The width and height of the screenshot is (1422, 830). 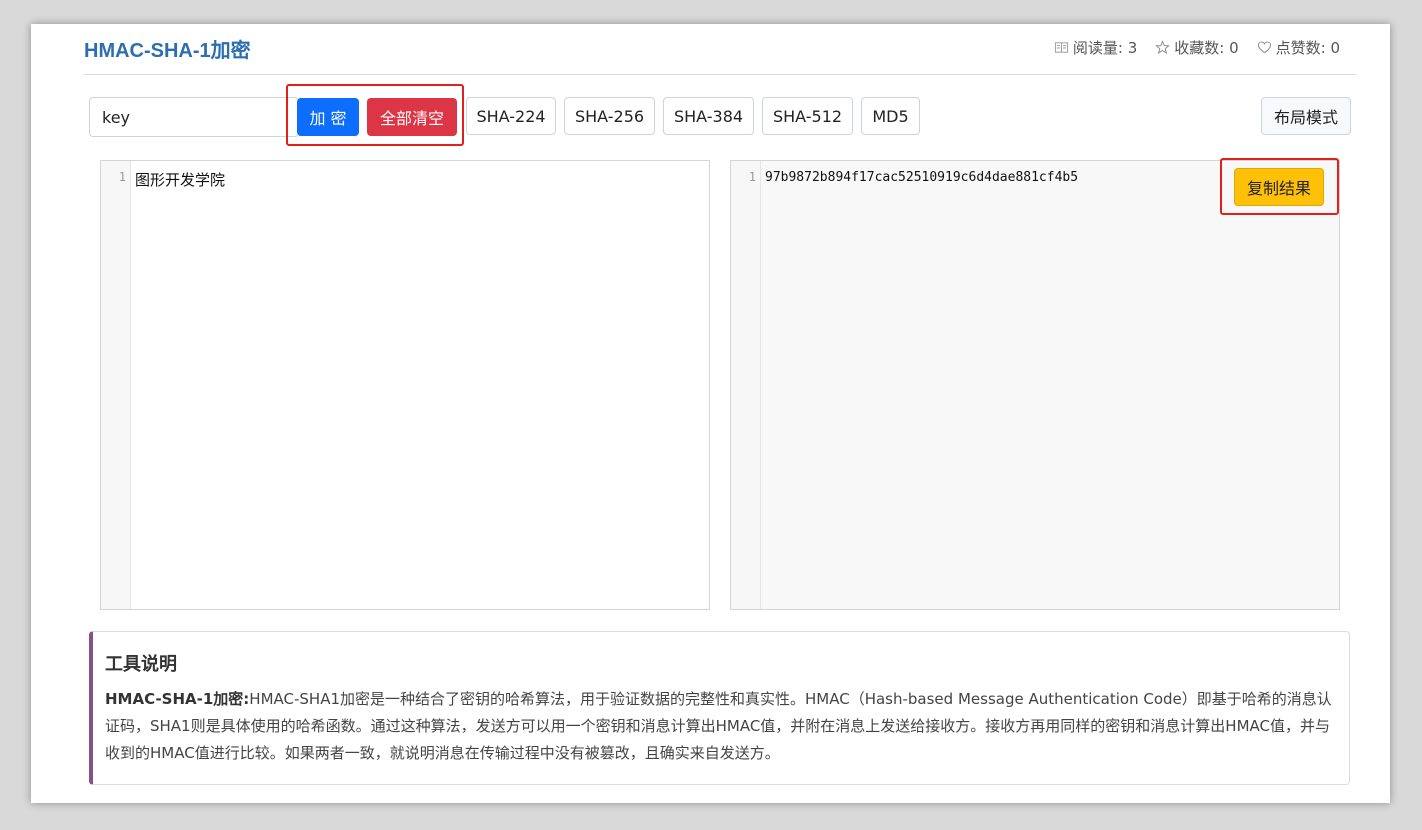 What do you see at coordinates (328, 117) in the screenshot?
I see `encrypt-button: 加 密` at bounding box center [328, 117].